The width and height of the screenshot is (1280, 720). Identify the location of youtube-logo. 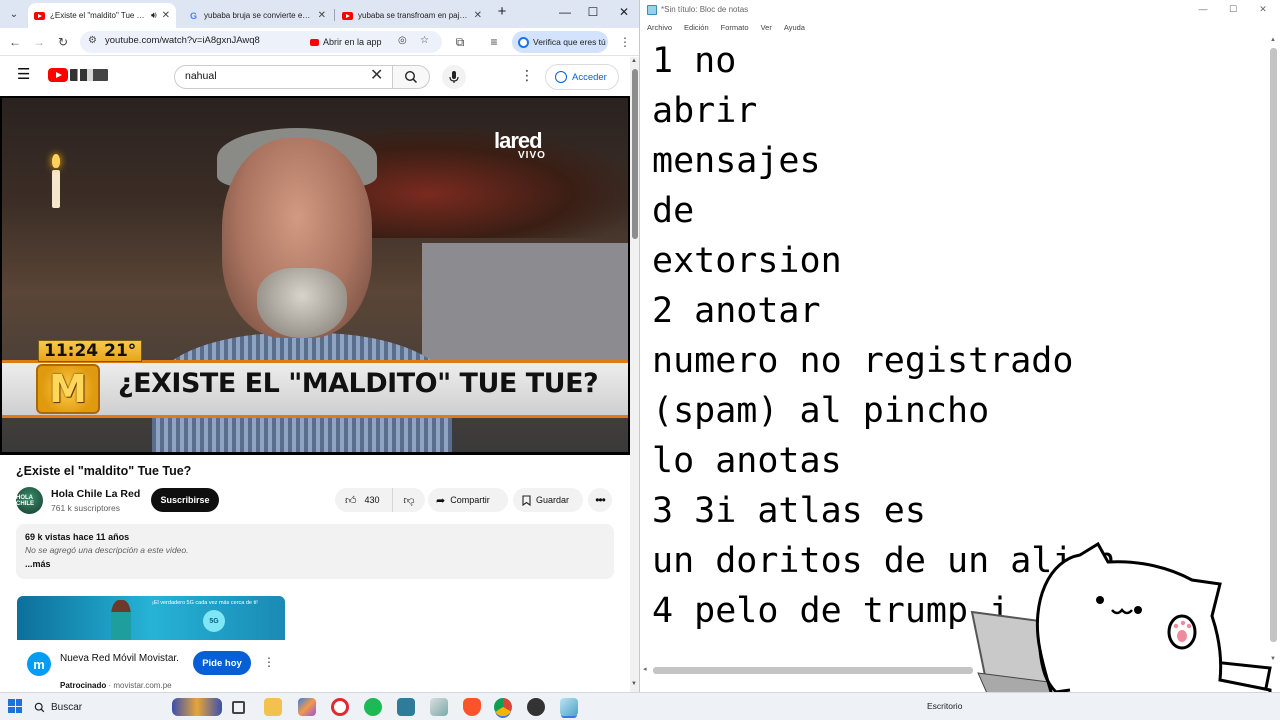
(78, 75).